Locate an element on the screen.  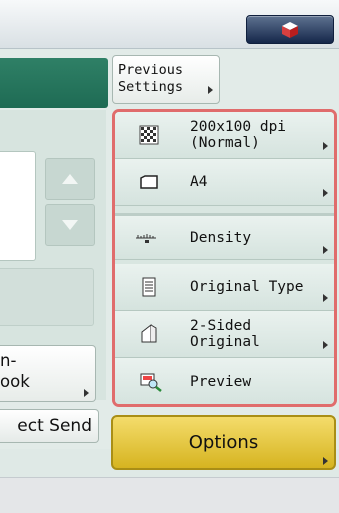
setting-density-line1: Density is located at coordinates (221, 237).